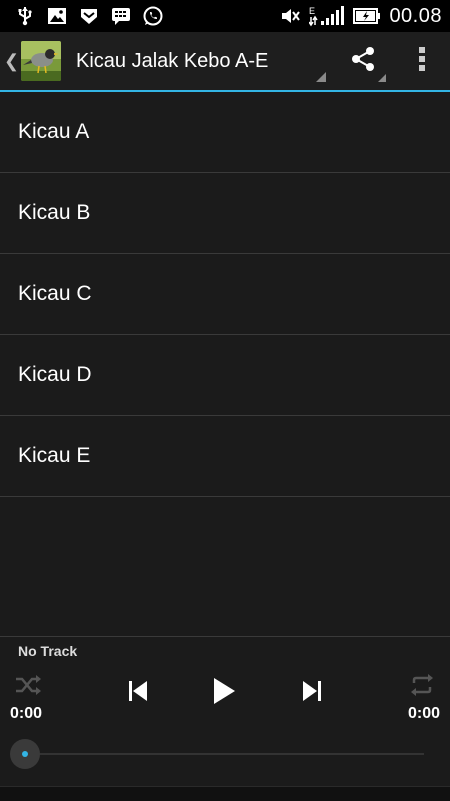 The height and width of the screenshot is (801, 450). I want to click on page-title: Kicau Jalak Kebo A-E, so click(172, 60).